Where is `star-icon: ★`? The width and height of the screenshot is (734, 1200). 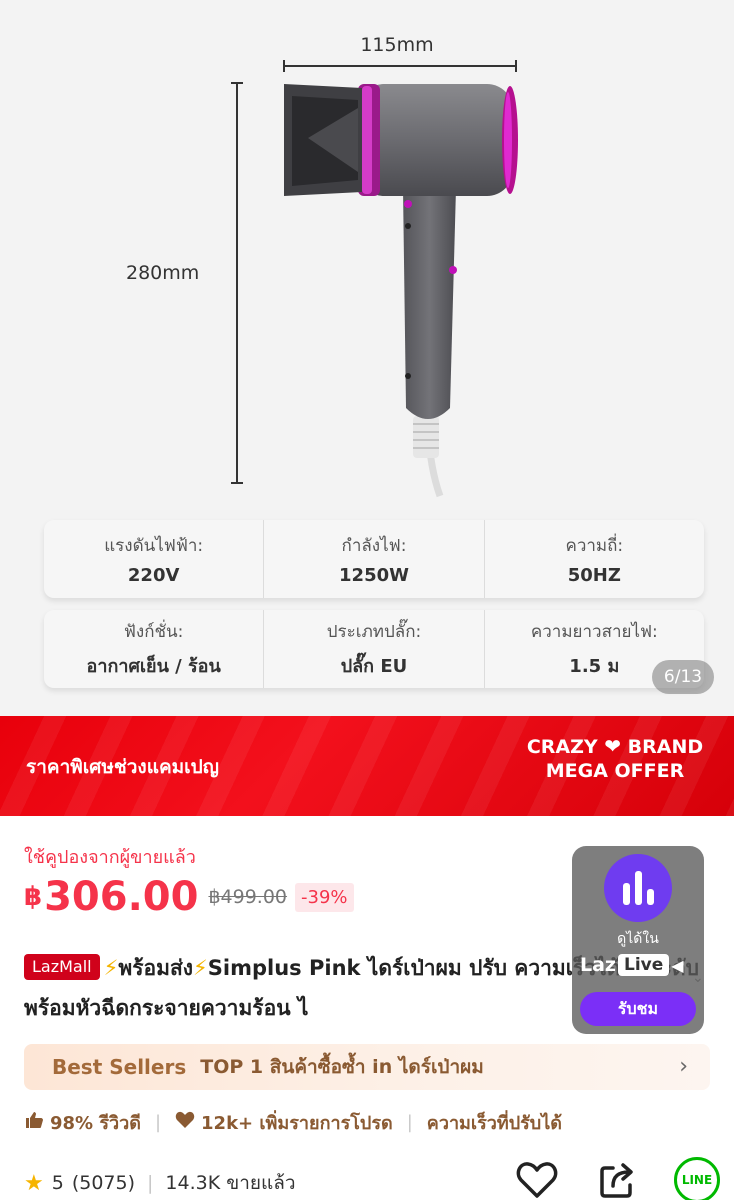 star-icon: ★ is located at coordinates (34, 1183).